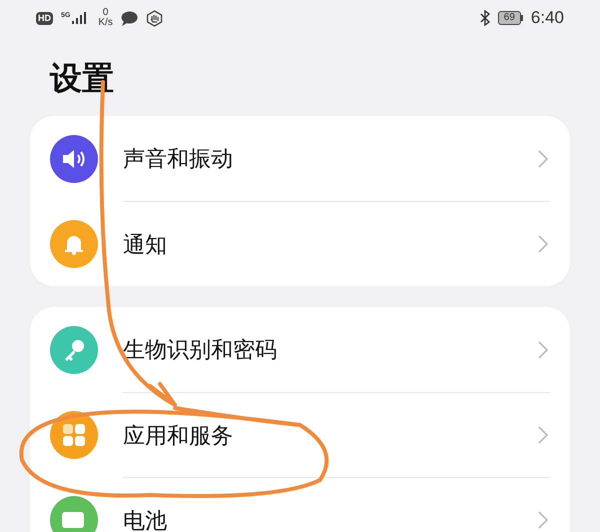  I want to click on item-label: 应用和服务, so click(178, 436).